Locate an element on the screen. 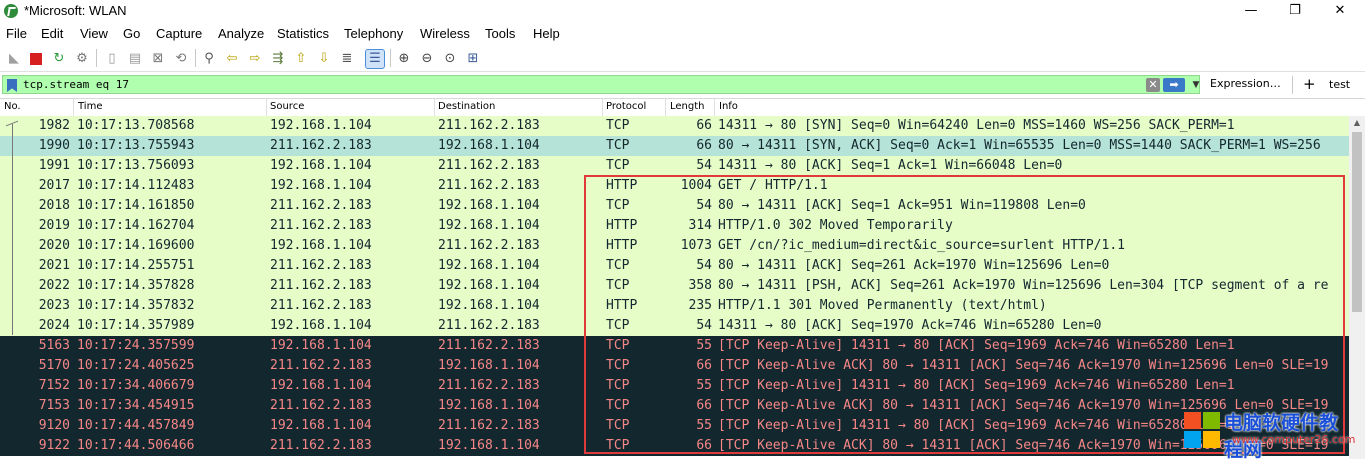  apply-filter-icon: ➡ is located at coordinates (1174, 85).